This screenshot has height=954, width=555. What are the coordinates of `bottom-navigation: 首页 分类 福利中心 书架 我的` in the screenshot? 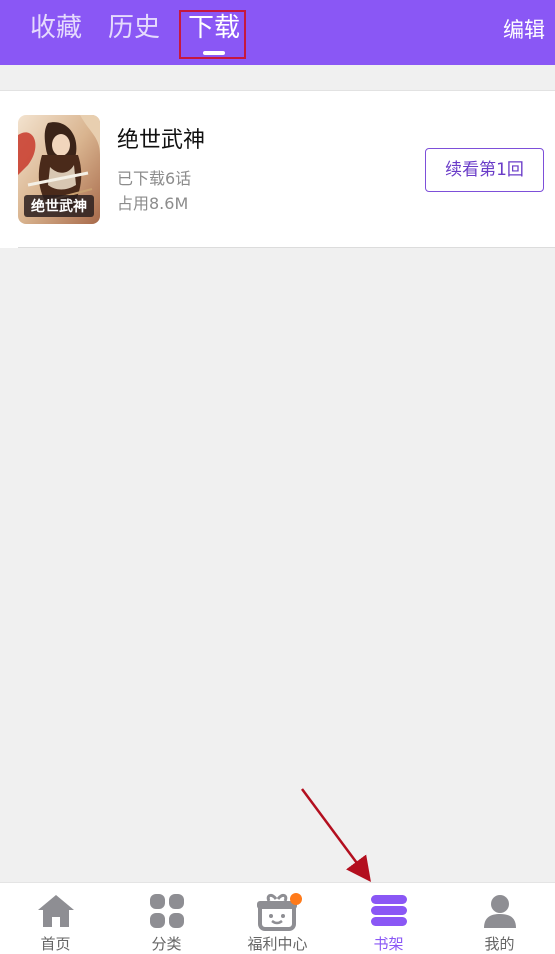 It's located at (277, 918).